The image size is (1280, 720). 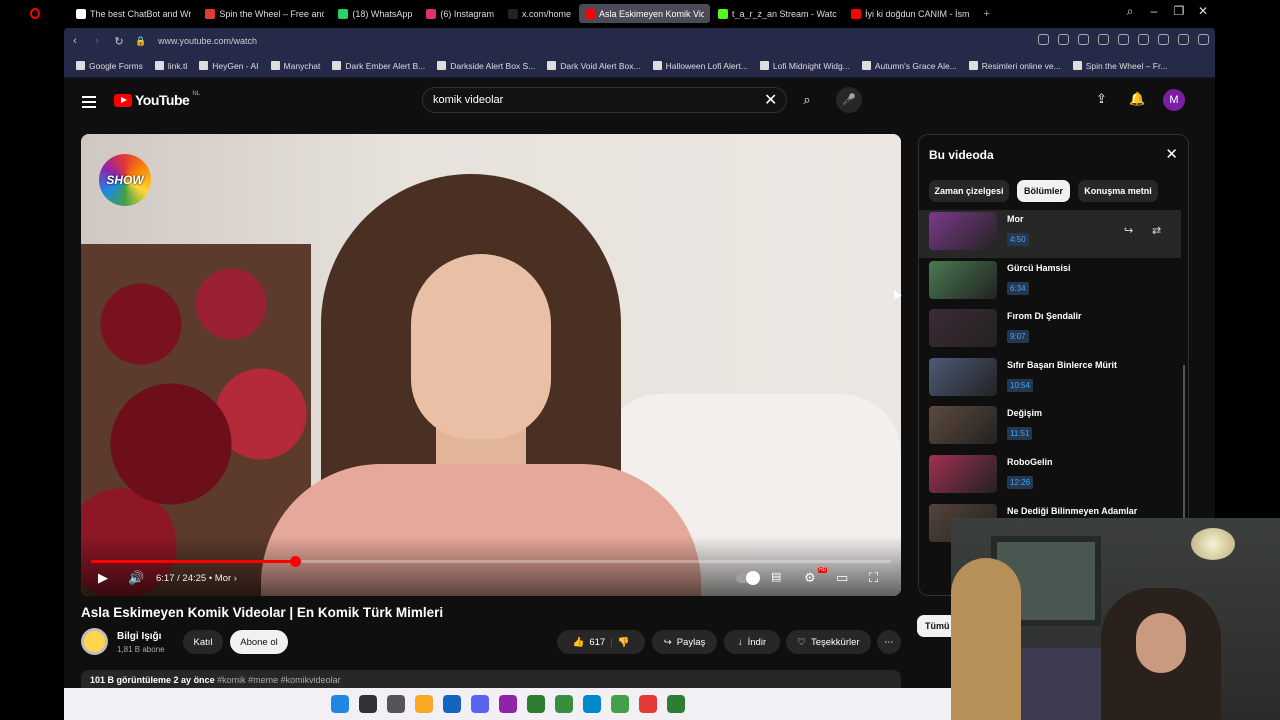 What do you see at coordinates (295, 561) in the screenshot?
I see `progress-scrubber` at bounding box center [295, 561].